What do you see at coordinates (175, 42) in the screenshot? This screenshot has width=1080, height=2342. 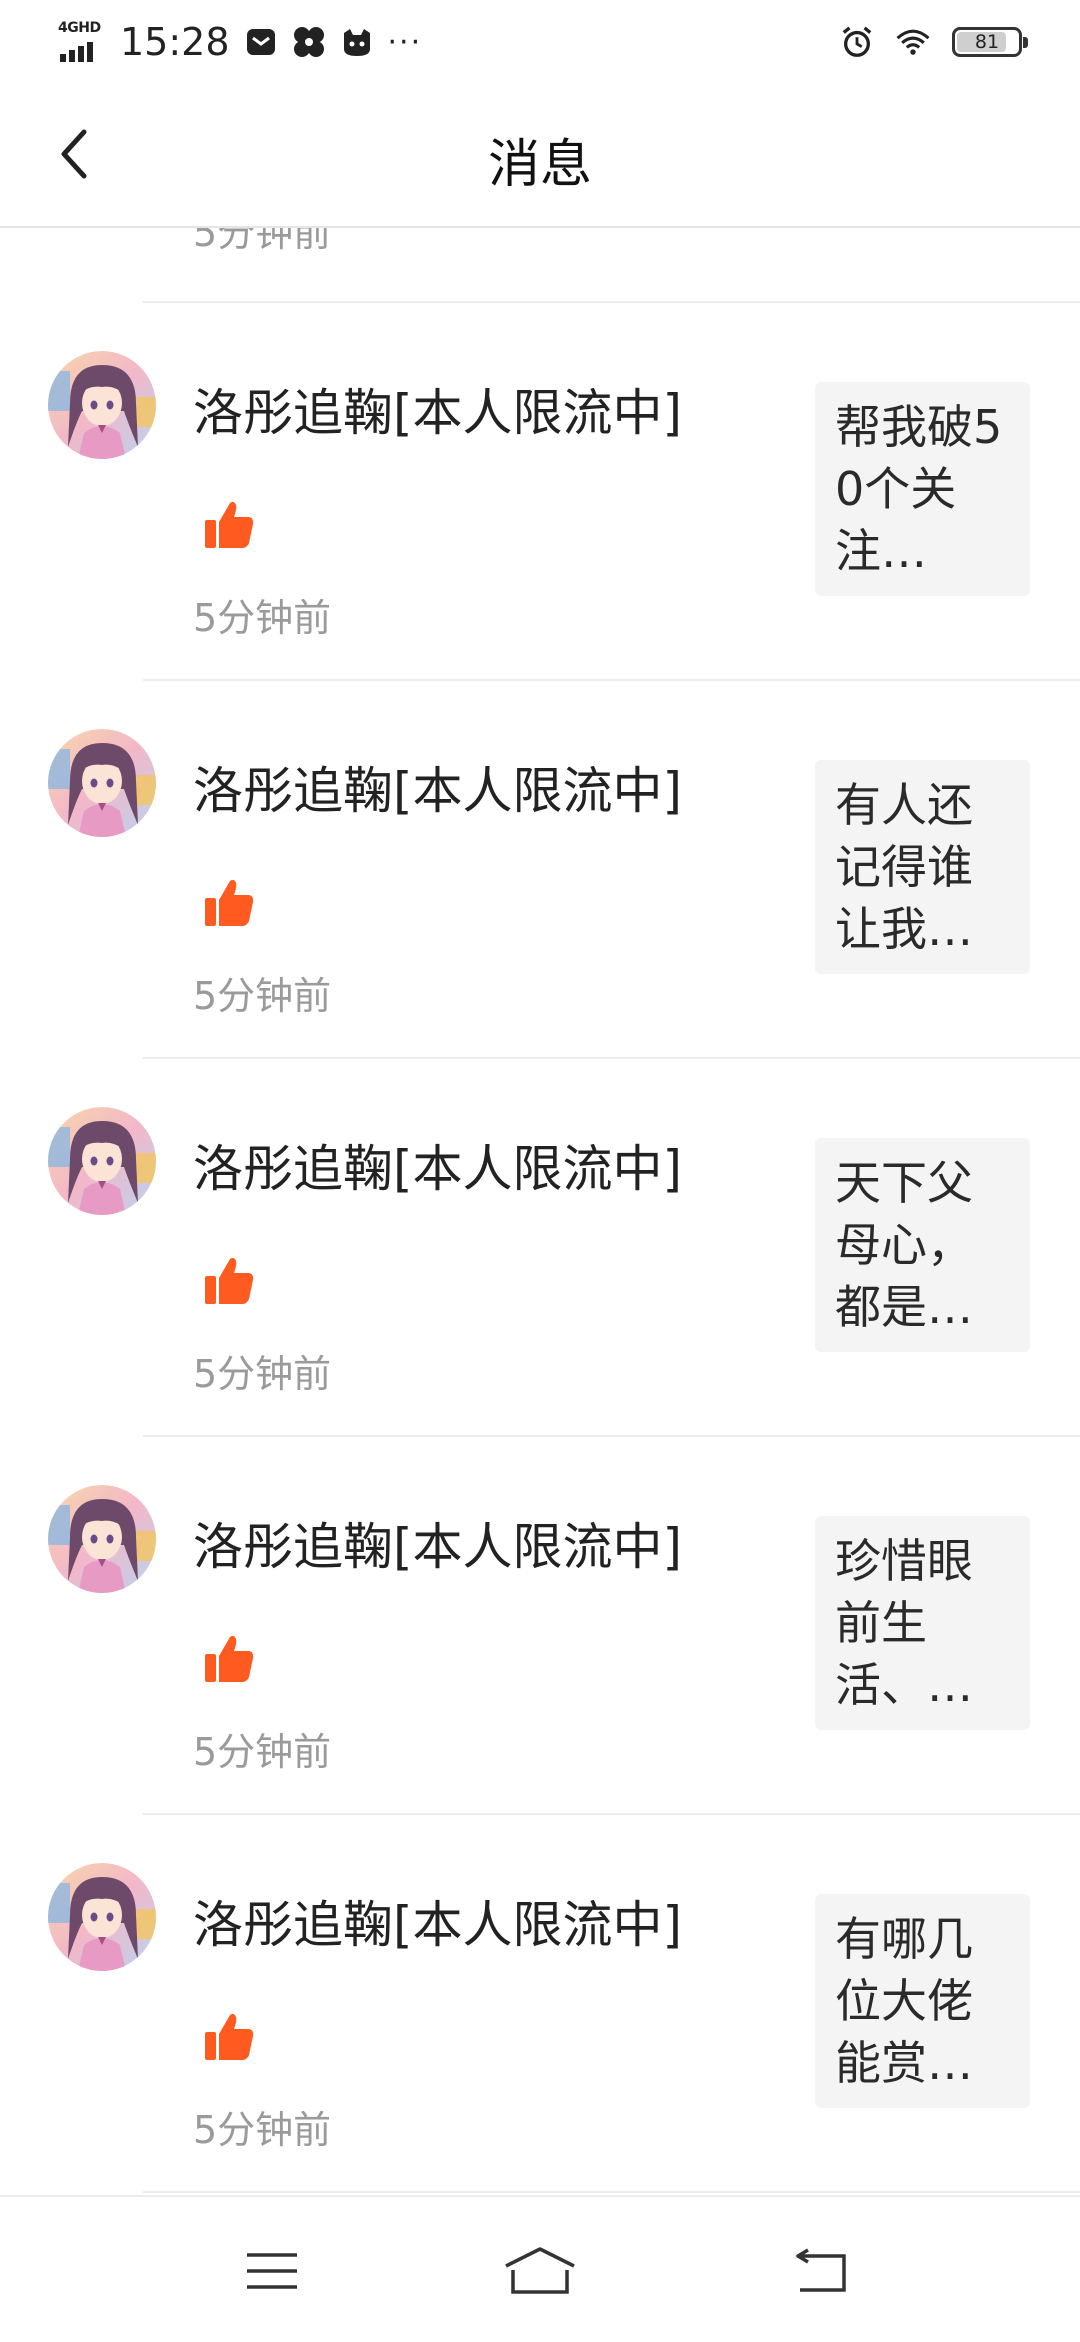 I see `status-time: 15:28` at bounding box center [175, 42].